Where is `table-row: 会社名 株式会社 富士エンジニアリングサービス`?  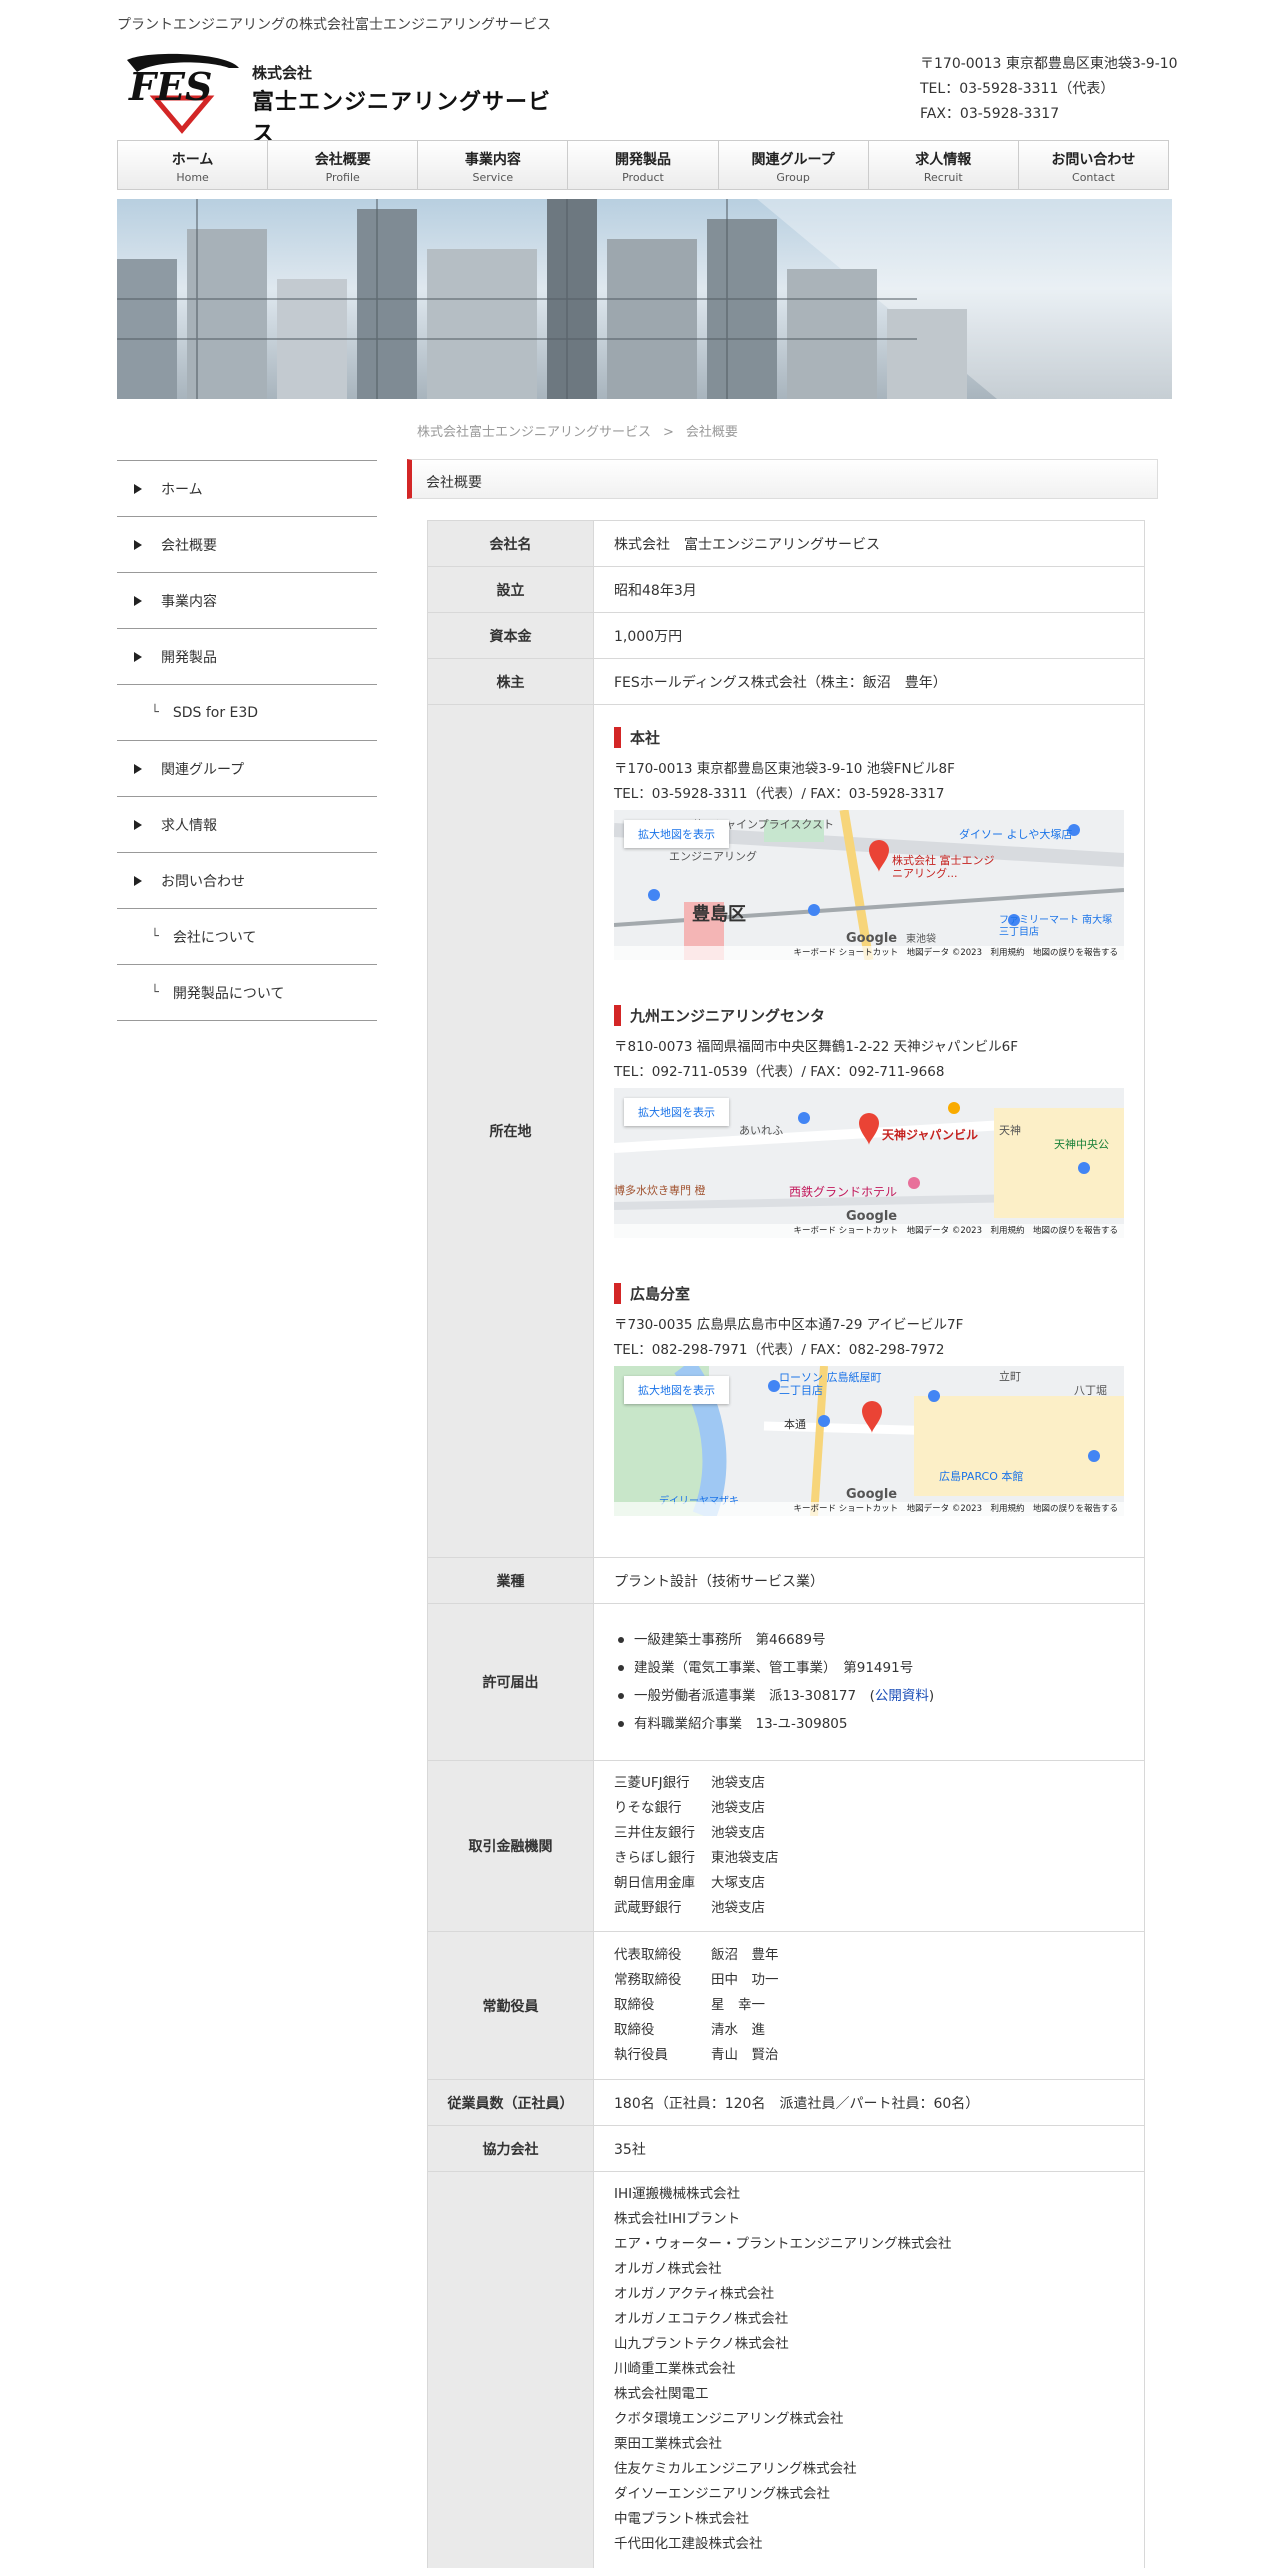
table-row: 会社名 株式会社 富士エンジニアリングサービス is located at coordinates (786, 543).